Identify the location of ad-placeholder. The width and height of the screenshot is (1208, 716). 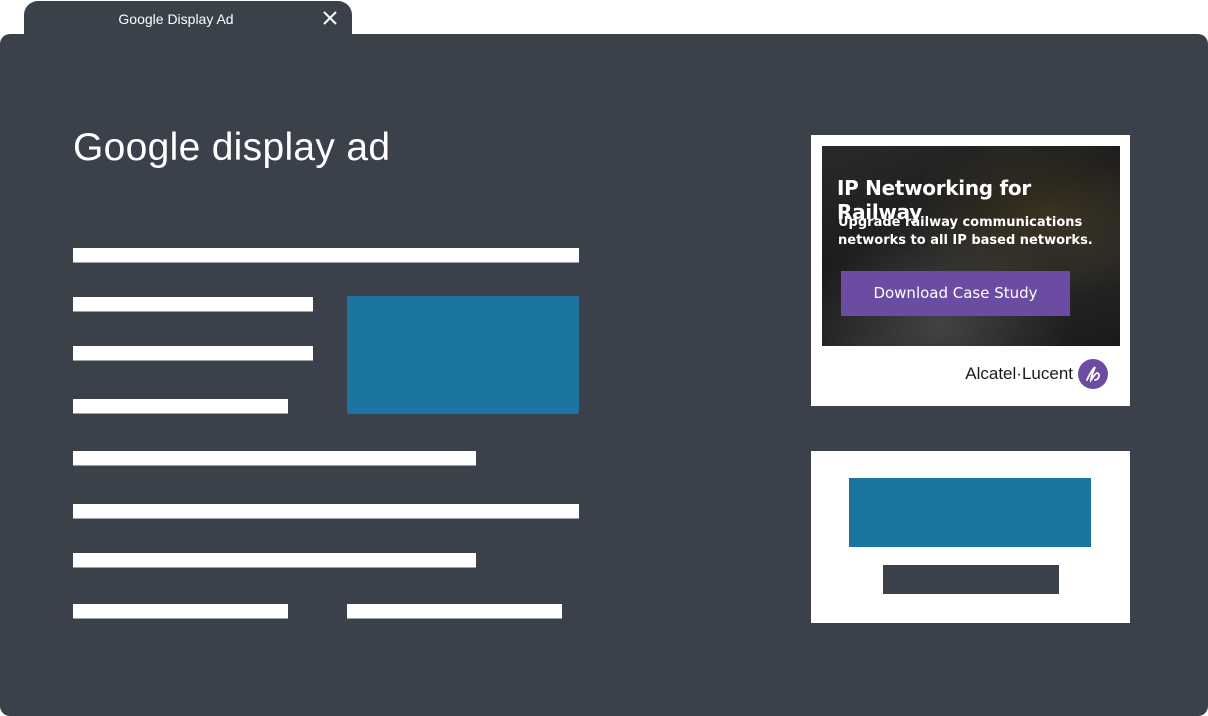
(970, 537).